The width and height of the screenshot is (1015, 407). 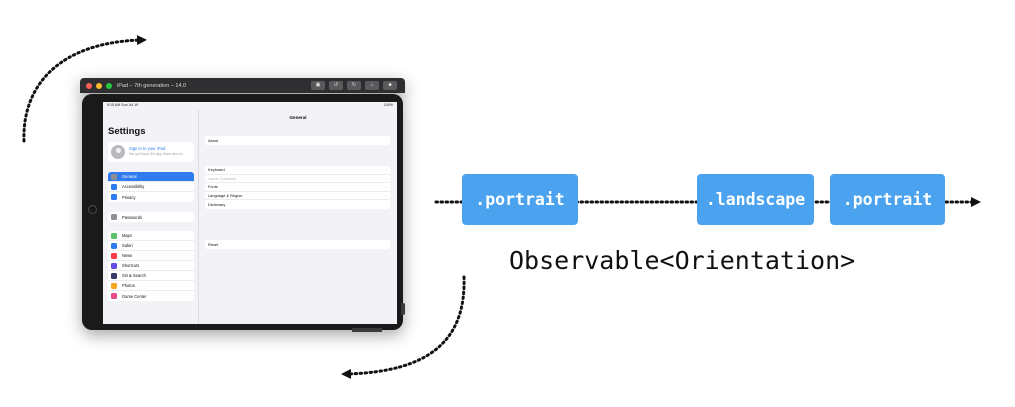 I want to click on detail-row-reset: Reset ›, so click(x=297, y=244).